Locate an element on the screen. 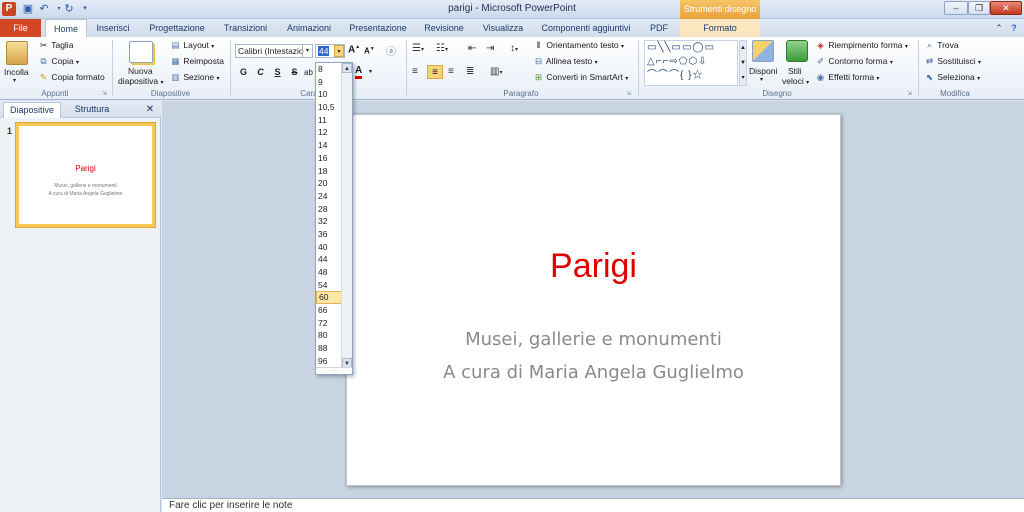 This screenshot has width=1024, height=512. font-size-option: 66 is located at coordinates (329, 310).